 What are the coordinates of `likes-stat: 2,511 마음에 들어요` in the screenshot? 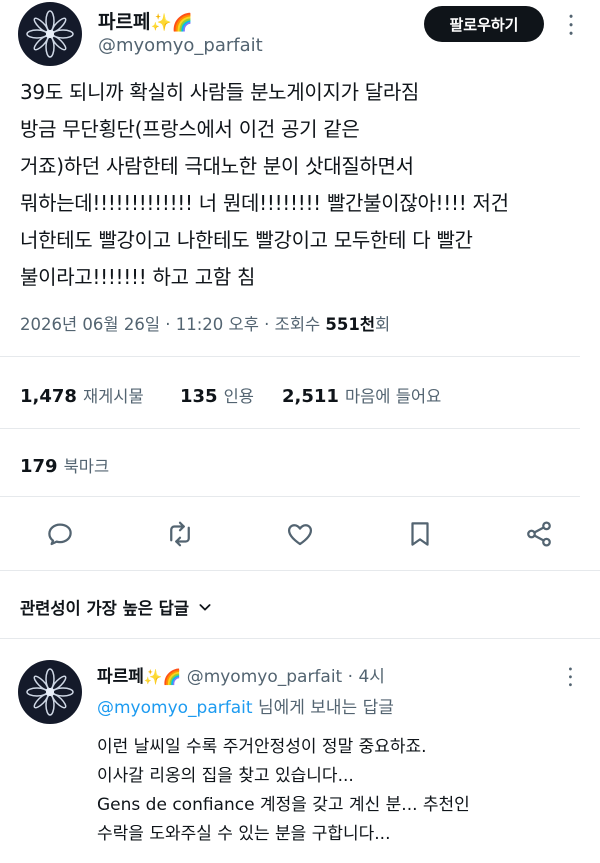 It's located at (361, 395).